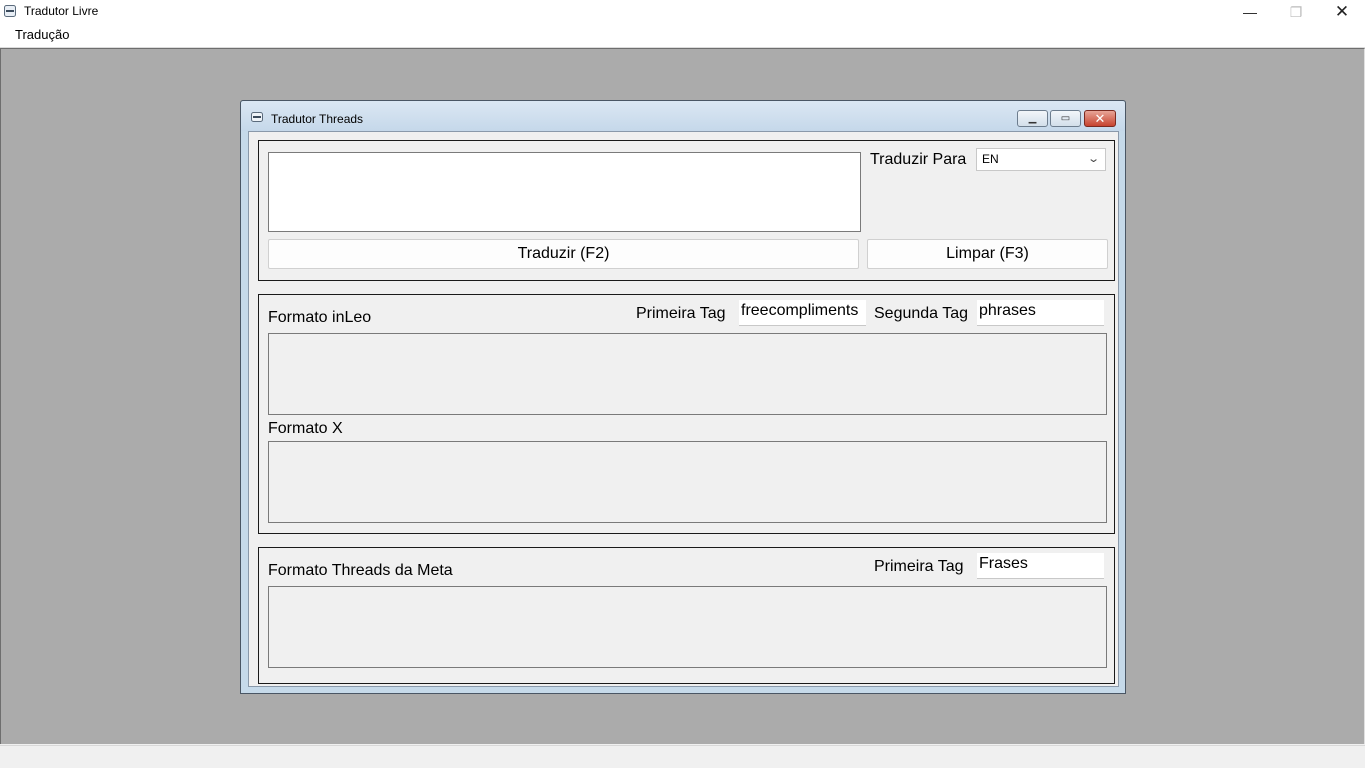 Image resolution: width=1365 pixels, height=768 pixels. What do you see at coordinates (919, 566) in the screenshot?
I see `threads-first-tag-label: Primeira Tag` at bounding box center [919, 566].